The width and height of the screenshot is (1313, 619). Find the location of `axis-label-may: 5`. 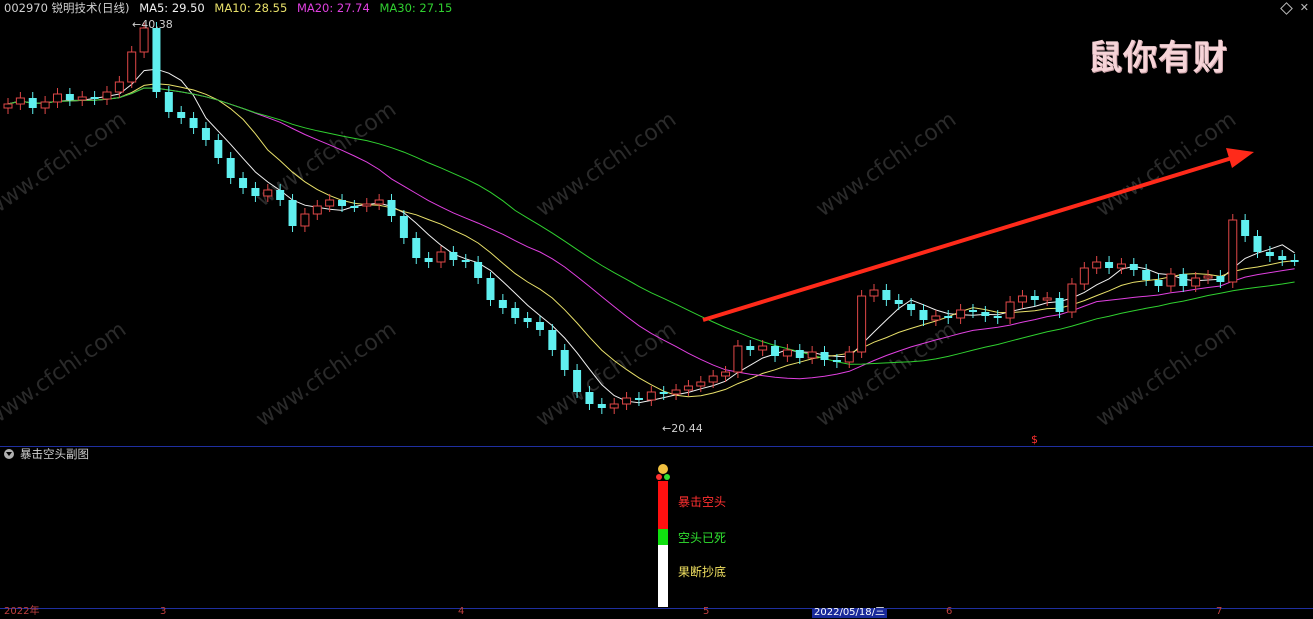

axis-label-may: 5 is located at coordinates (706, 611).